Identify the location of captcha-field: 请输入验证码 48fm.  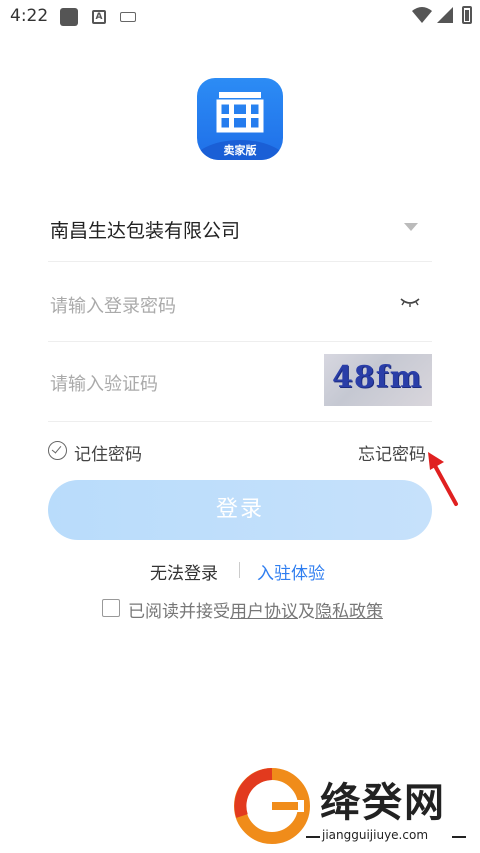
(240, 382).